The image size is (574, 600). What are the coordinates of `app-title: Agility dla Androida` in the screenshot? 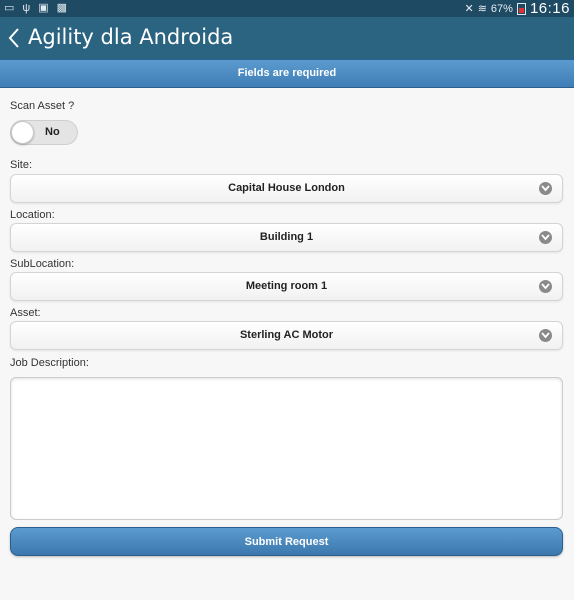 It's located at (131, 37).